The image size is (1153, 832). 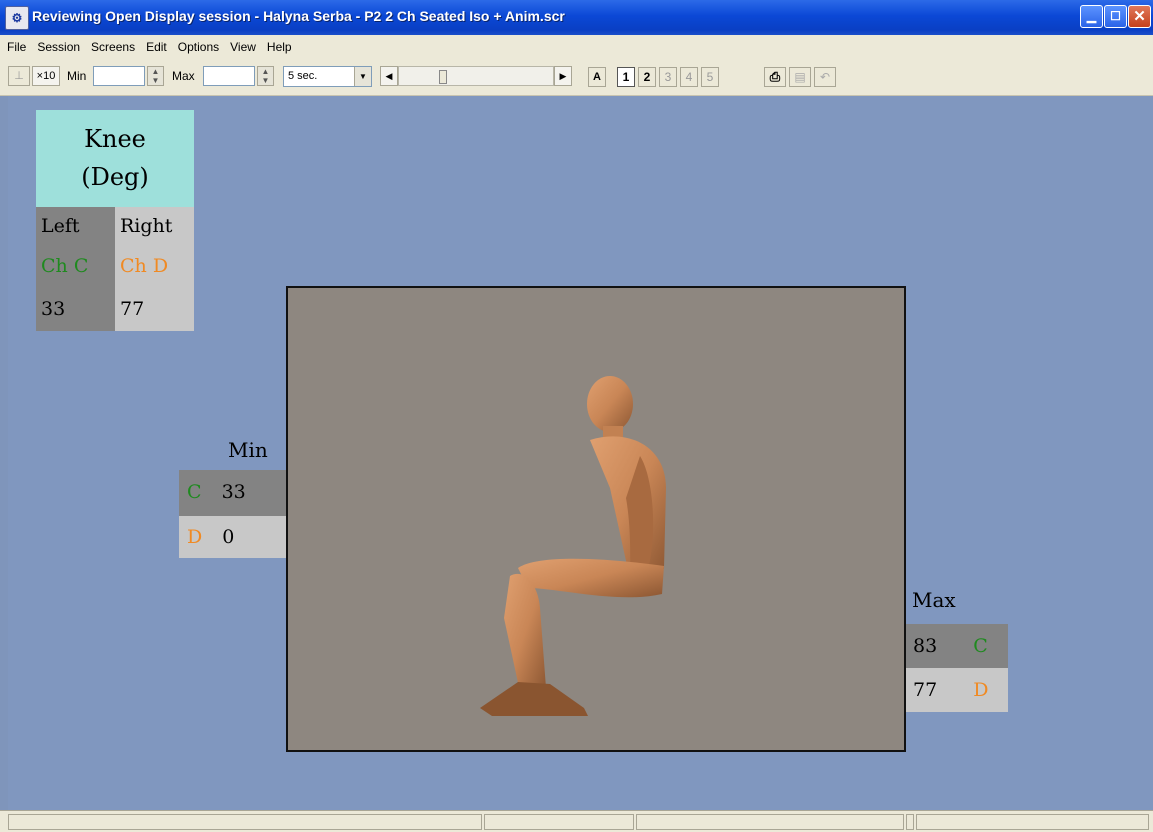 What do you see at coordinates (775, 77) in the screenshot?
I see `print-icon: ⎙` at bounding box center [775, 77].